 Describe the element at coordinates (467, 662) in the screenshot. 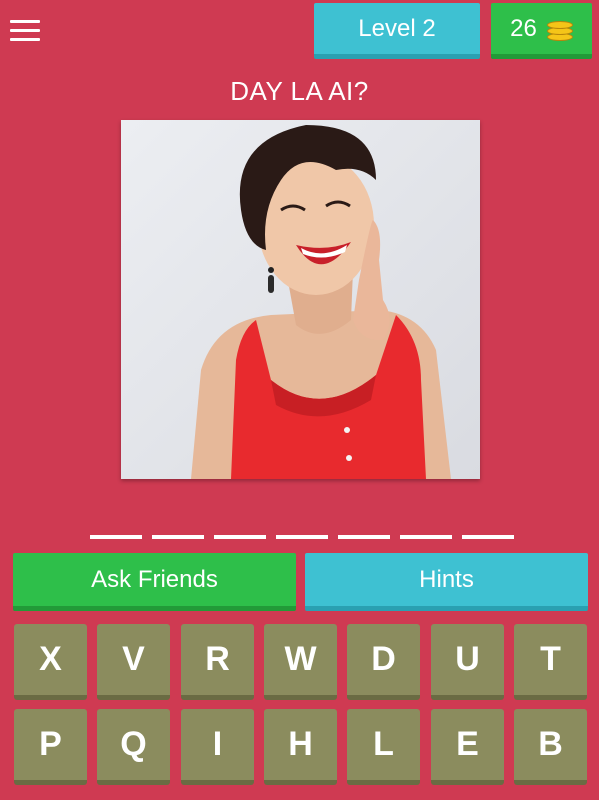

I see `letter-key: U` at that location.